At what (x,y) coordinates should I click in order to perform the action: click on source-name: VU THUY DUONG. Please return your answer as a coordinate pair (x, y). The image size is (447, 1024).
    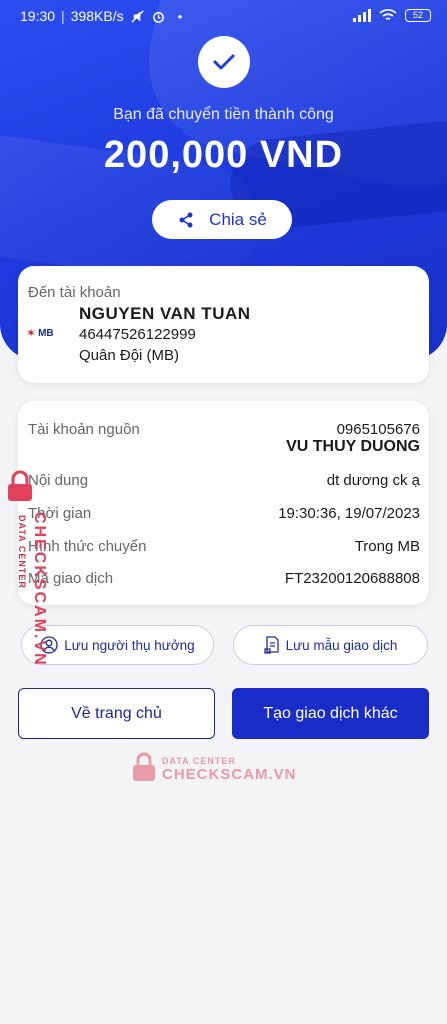
    Looking at the image, I should click on (353, 446).